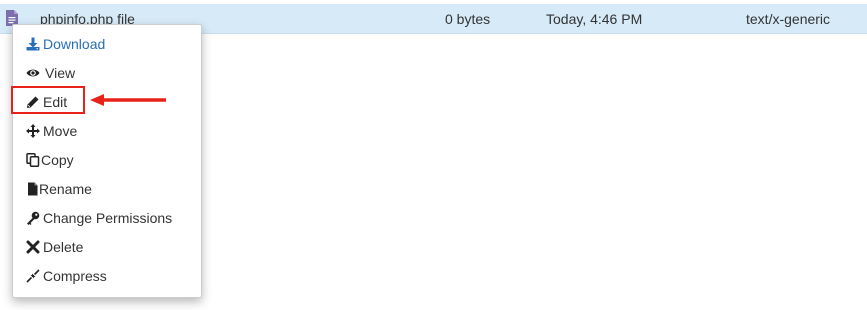 The height and width of the screenshot is (310, 867). What do you see at coordinates (60, 131) in the screenshot?
I see `menu-item-label: Move` at bounding box center [60, 131].